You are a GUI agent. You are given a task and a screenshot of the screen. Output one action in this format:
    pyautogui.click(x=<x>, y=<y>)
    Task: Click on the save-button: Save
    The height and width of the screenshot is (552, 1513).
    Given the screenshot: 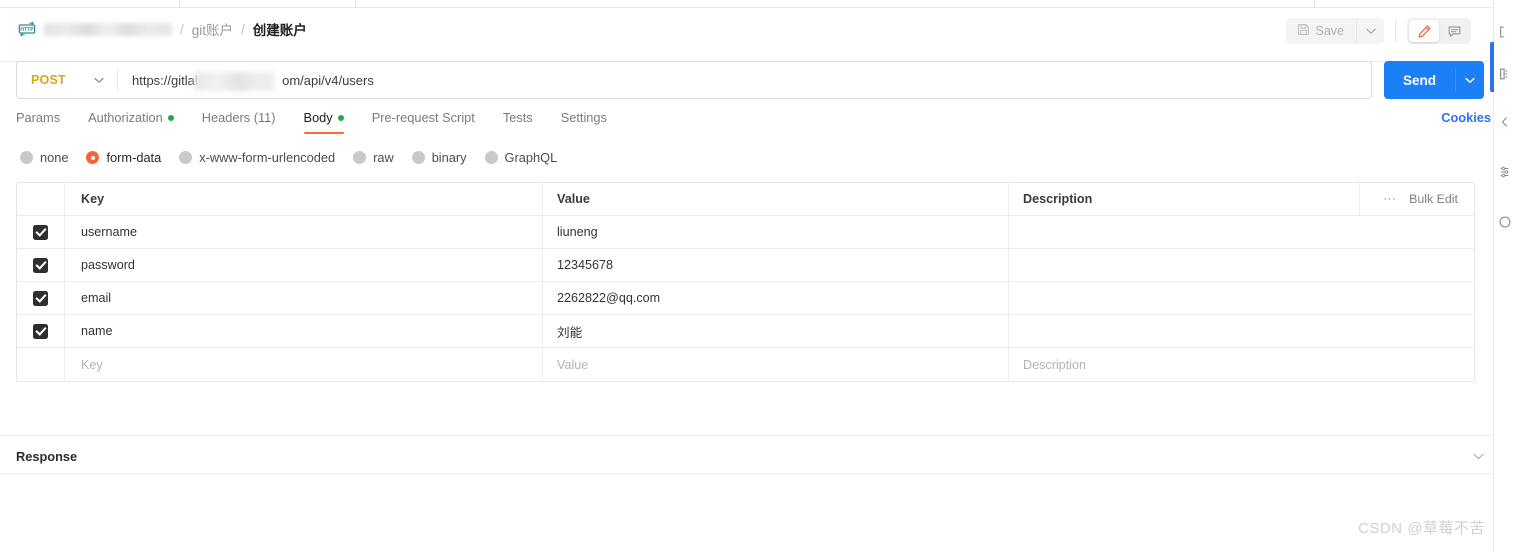 What is the action you would take?
    pyautogui.click(x=1321, y=31)
    